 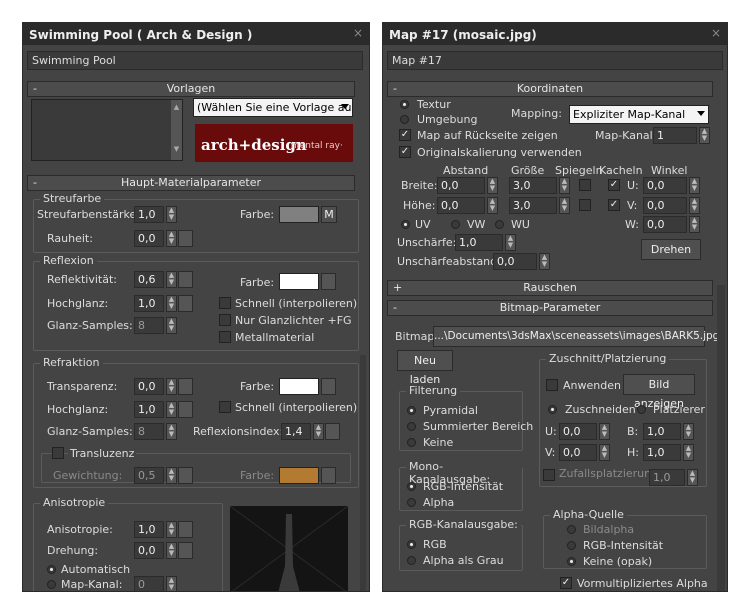 What do you see at coordinates (191, 183) in the screenshot?
I see `rollout-main-params: - Haupt-Materialparameter` at bounding box center [191, 183].